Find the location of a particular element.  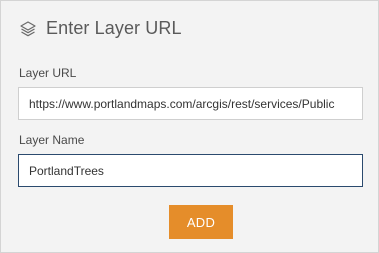

layer-name-input is located at coordinates (190, 170).